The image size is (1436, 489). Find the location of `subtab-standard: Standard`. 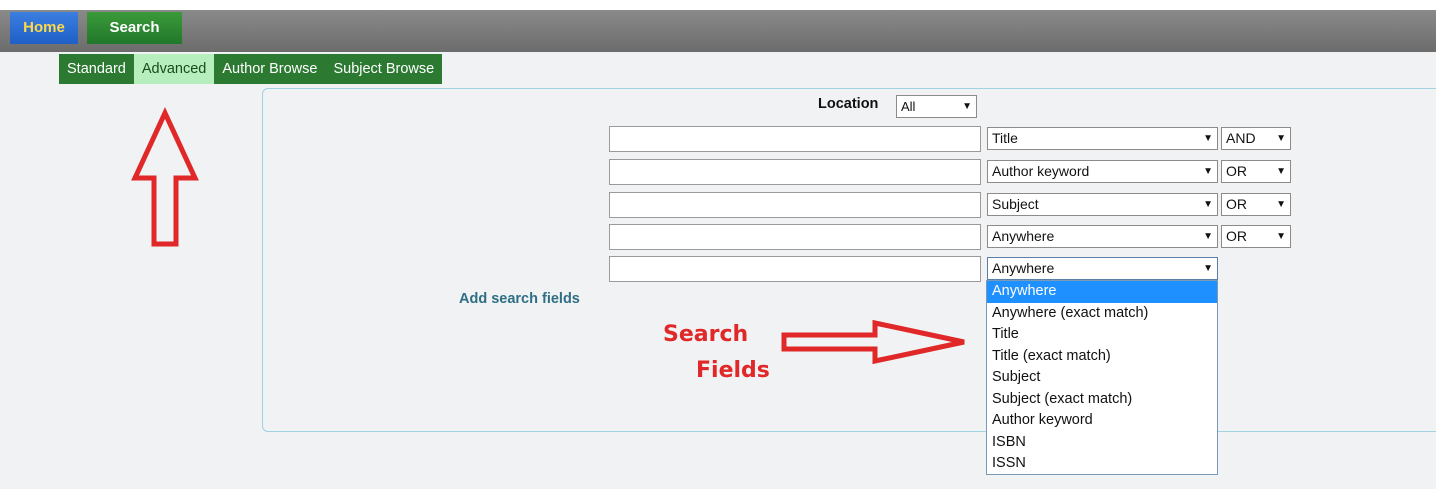

subtab-standard: Standard is located at coordinates (96, 69).